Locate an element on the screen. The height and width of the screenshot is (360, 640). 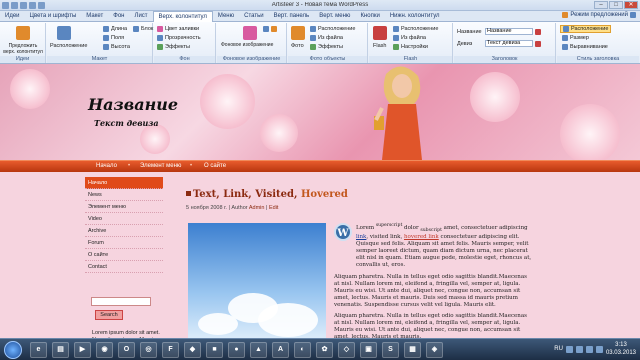
tab-sheet: Лист is located at coordinates (141, 16).